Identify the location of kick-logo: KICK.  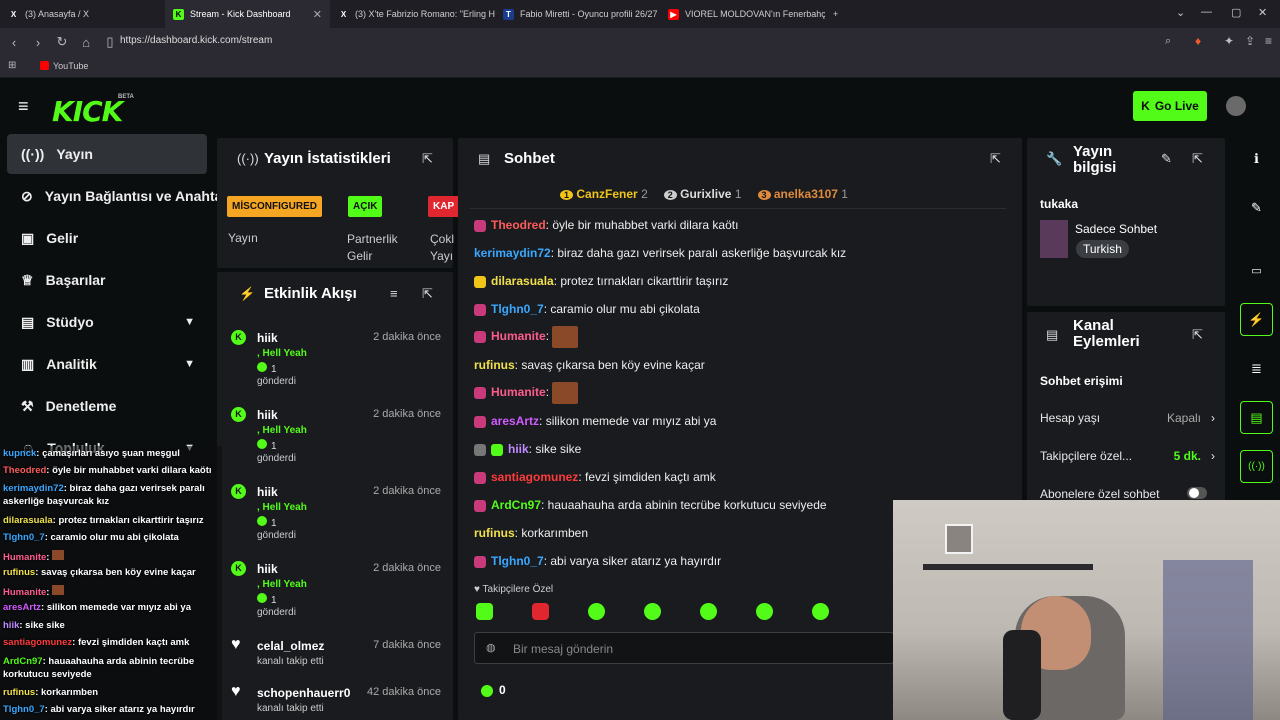
(87, 111).